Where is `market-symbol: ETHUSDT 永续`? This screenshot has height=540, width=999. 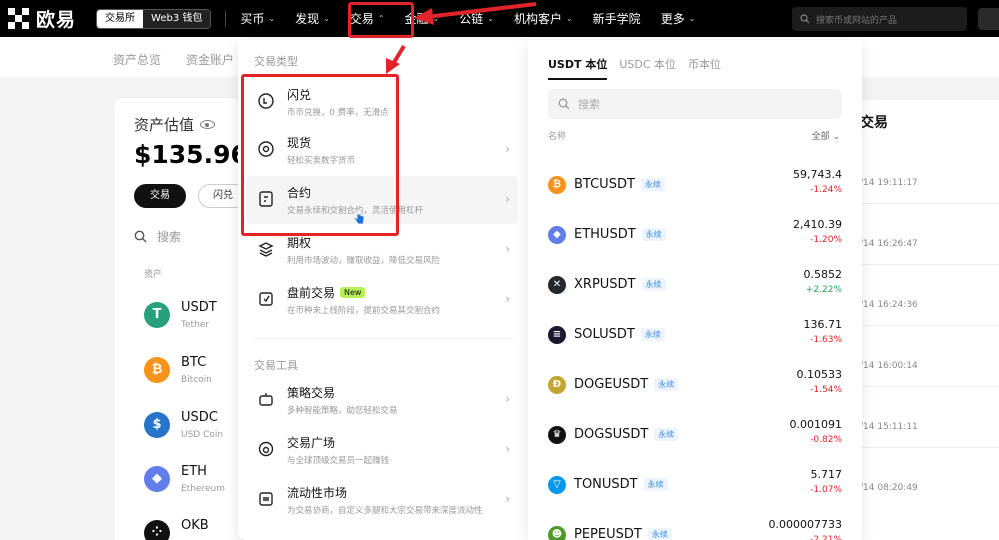
market-symbol: ETHUSDT 永续 is located at coordinates (620, 234).